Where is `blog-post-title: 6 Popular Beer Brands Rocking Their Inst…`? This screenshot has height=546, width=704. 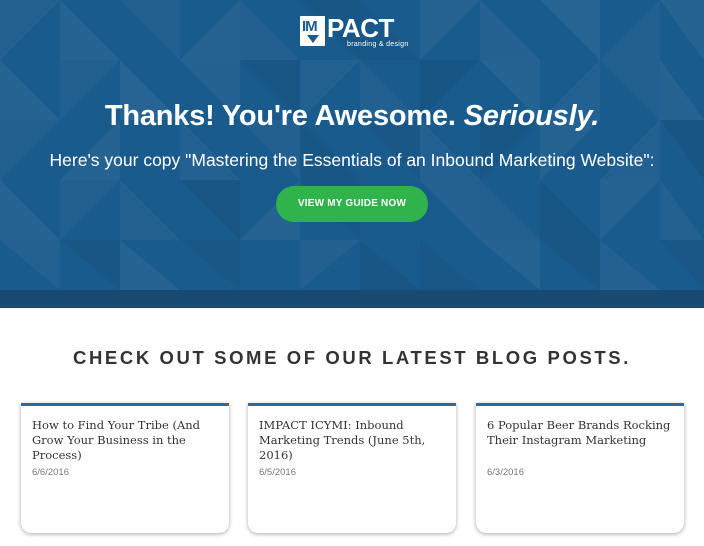 blog-post-title: 6 Popular Beer Brands Rocking Their Inst… is located at coordinates (583, 433).